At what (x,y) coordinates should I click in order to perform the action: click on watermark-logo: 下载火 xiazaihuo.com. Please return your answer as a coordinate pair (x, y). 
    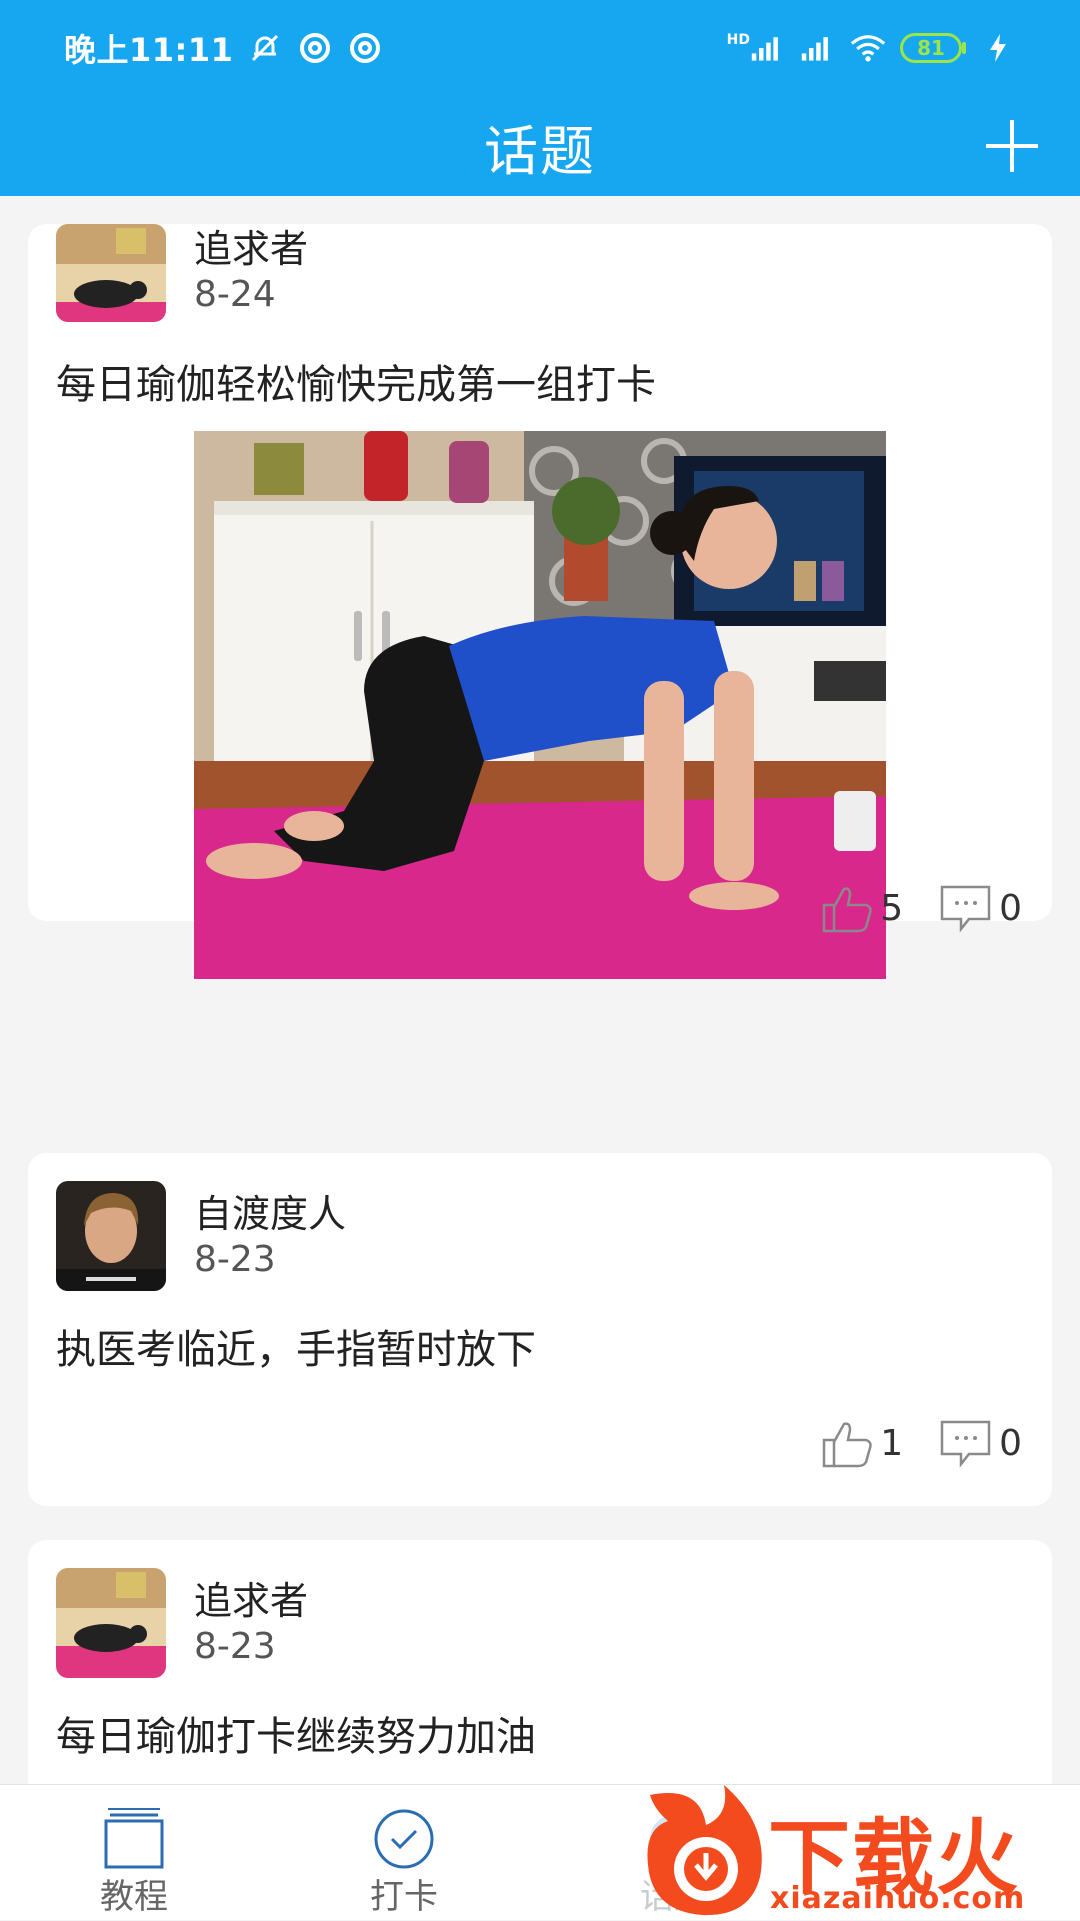
    Looking at the image, I should click on (860, 1851).